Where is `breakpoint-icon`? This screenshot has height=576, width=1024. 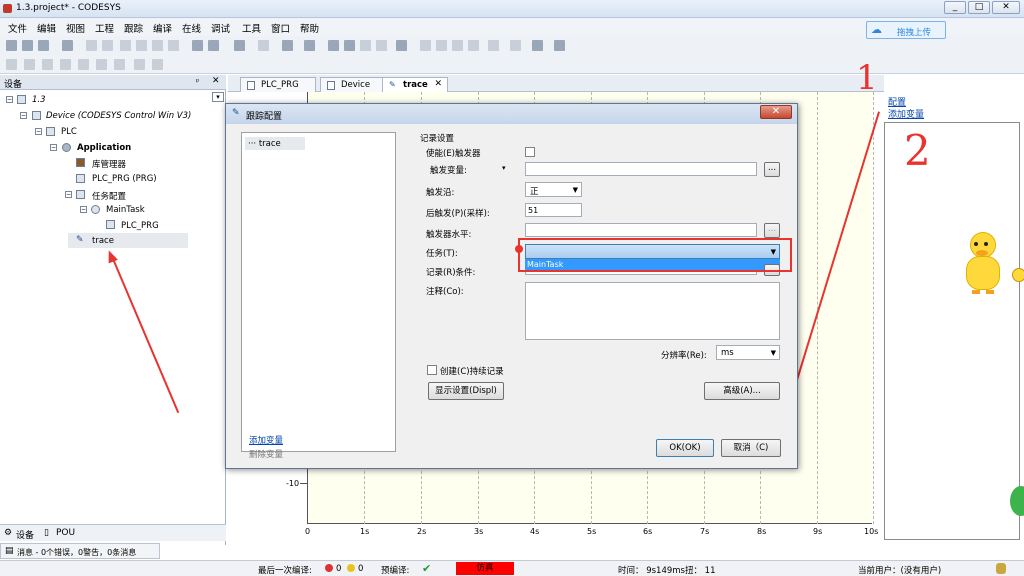
breakpoint-icon is located at coordinates (493, 45).